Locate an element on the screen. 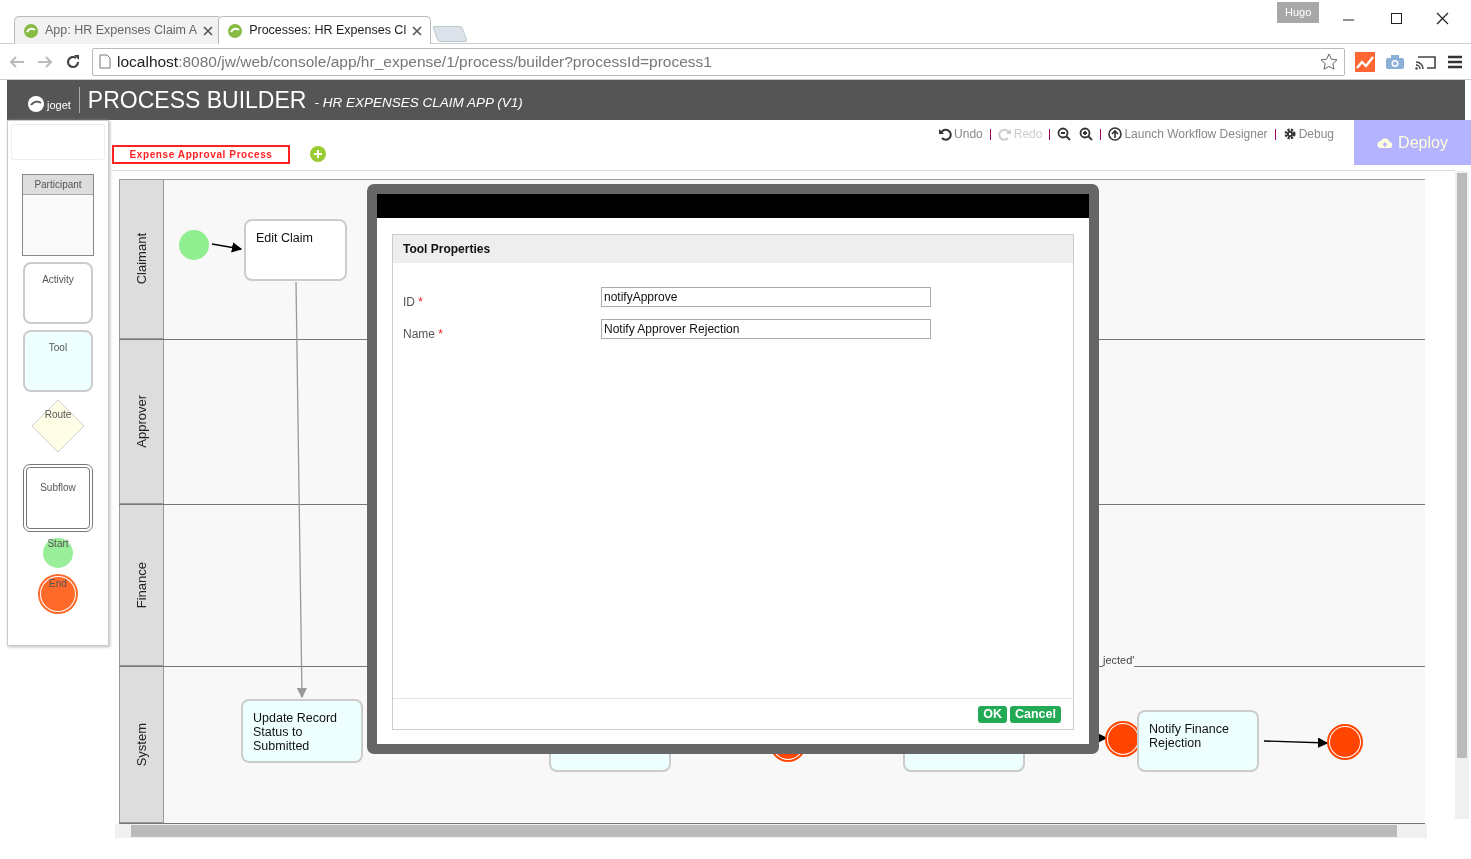 The height and width of the screenshot is (859, 1471). app-subtitle: - HR EXPENSES CLAIM APP (V1) is located at coordinates (418, 102).